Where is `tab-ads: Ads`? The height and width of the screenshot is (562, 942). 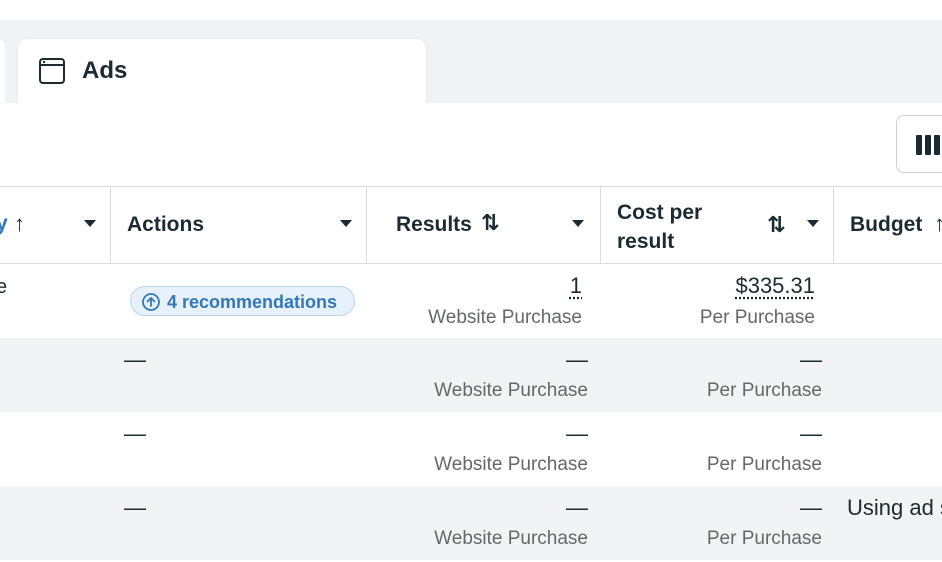 tab-ads: Ads is located at coordinates (222, 71).